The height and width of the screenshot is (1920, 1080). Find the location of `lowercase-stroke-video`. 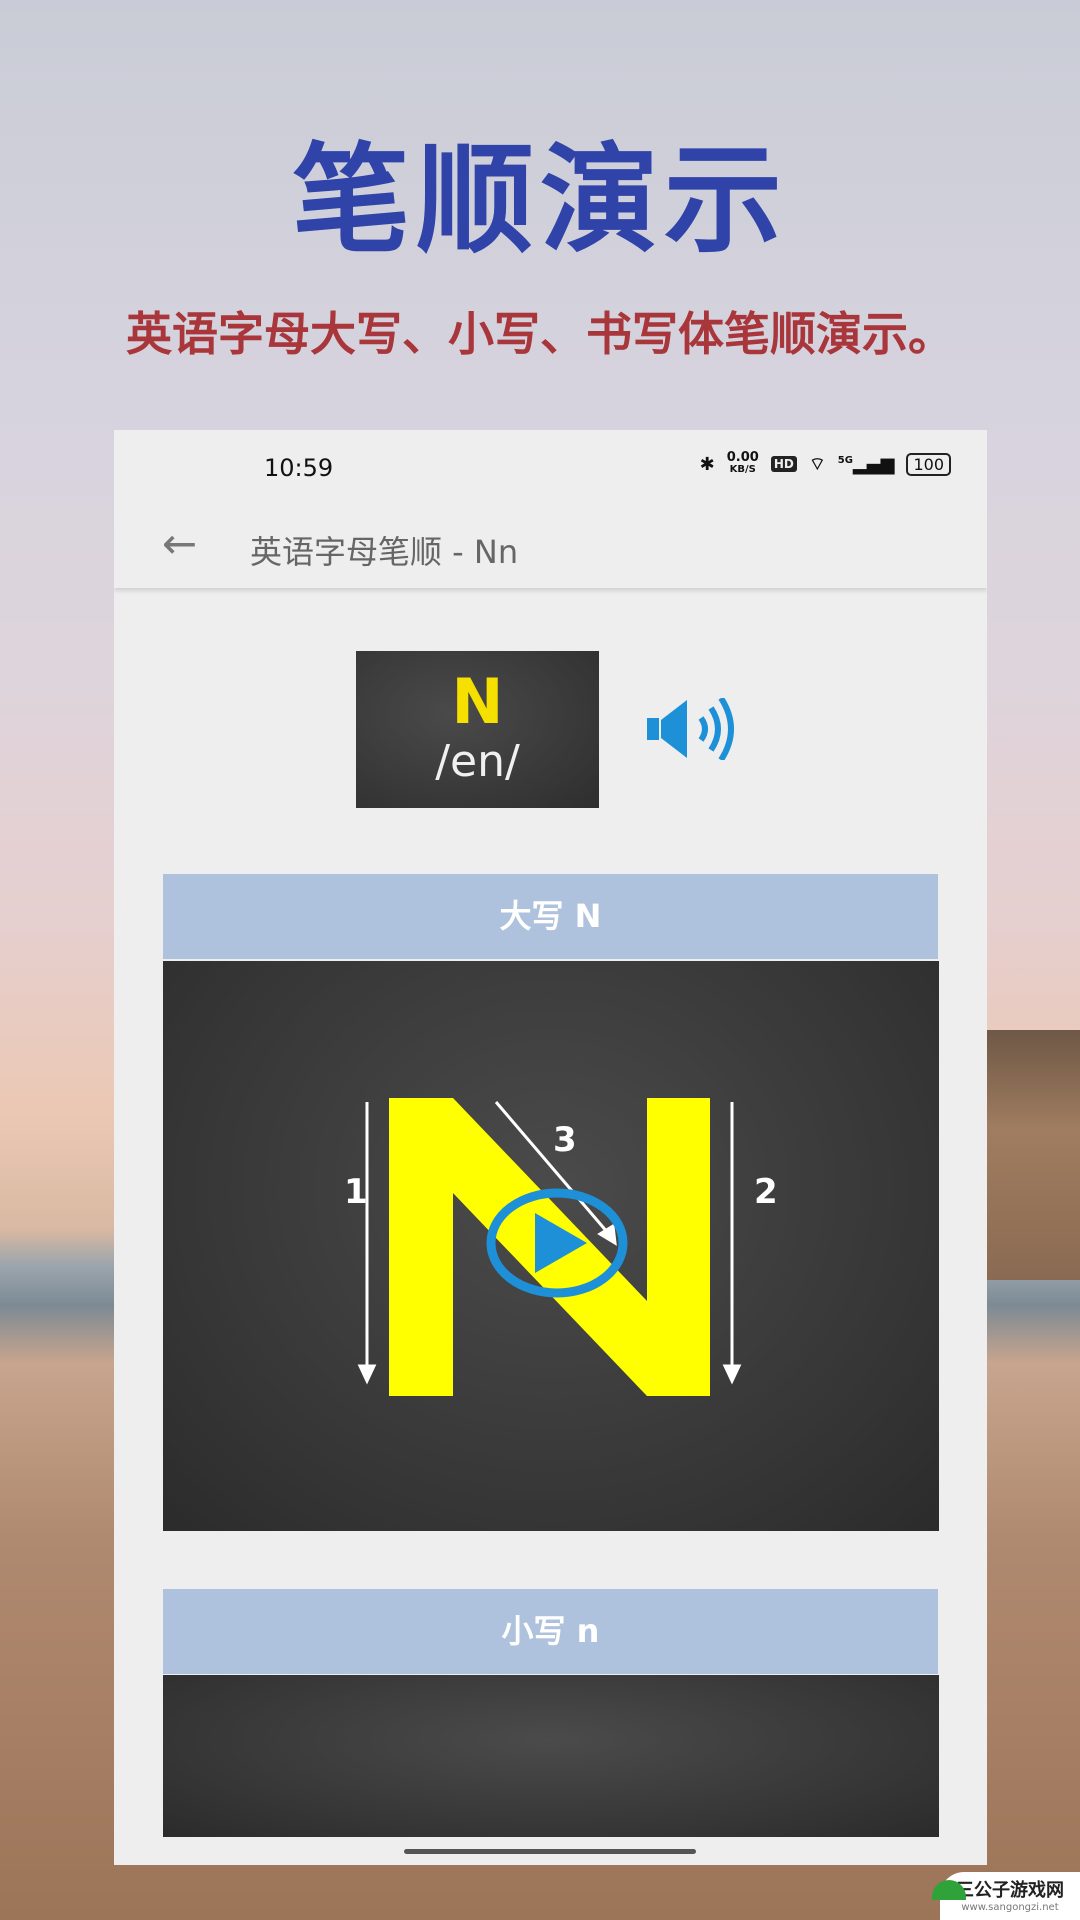

lowercase-stroke-video is located at coordinates (551, 1756).